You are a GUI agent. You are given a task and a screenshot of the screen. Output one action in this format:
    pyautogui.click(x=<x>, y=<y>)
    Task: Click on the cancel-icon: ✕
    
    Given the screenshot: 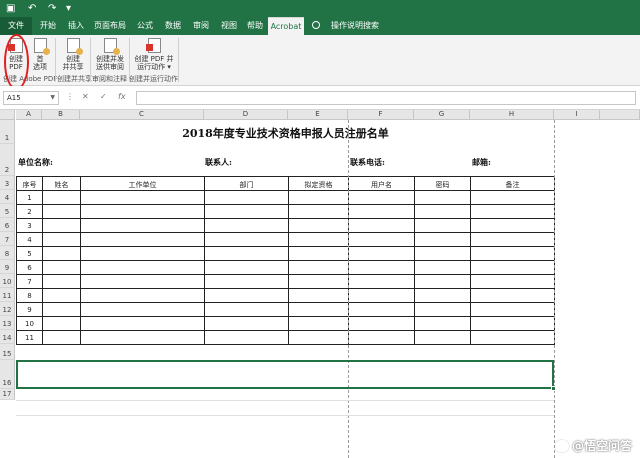 What is the action you would take?
    pyautogui.click(x=85, y=96)
    